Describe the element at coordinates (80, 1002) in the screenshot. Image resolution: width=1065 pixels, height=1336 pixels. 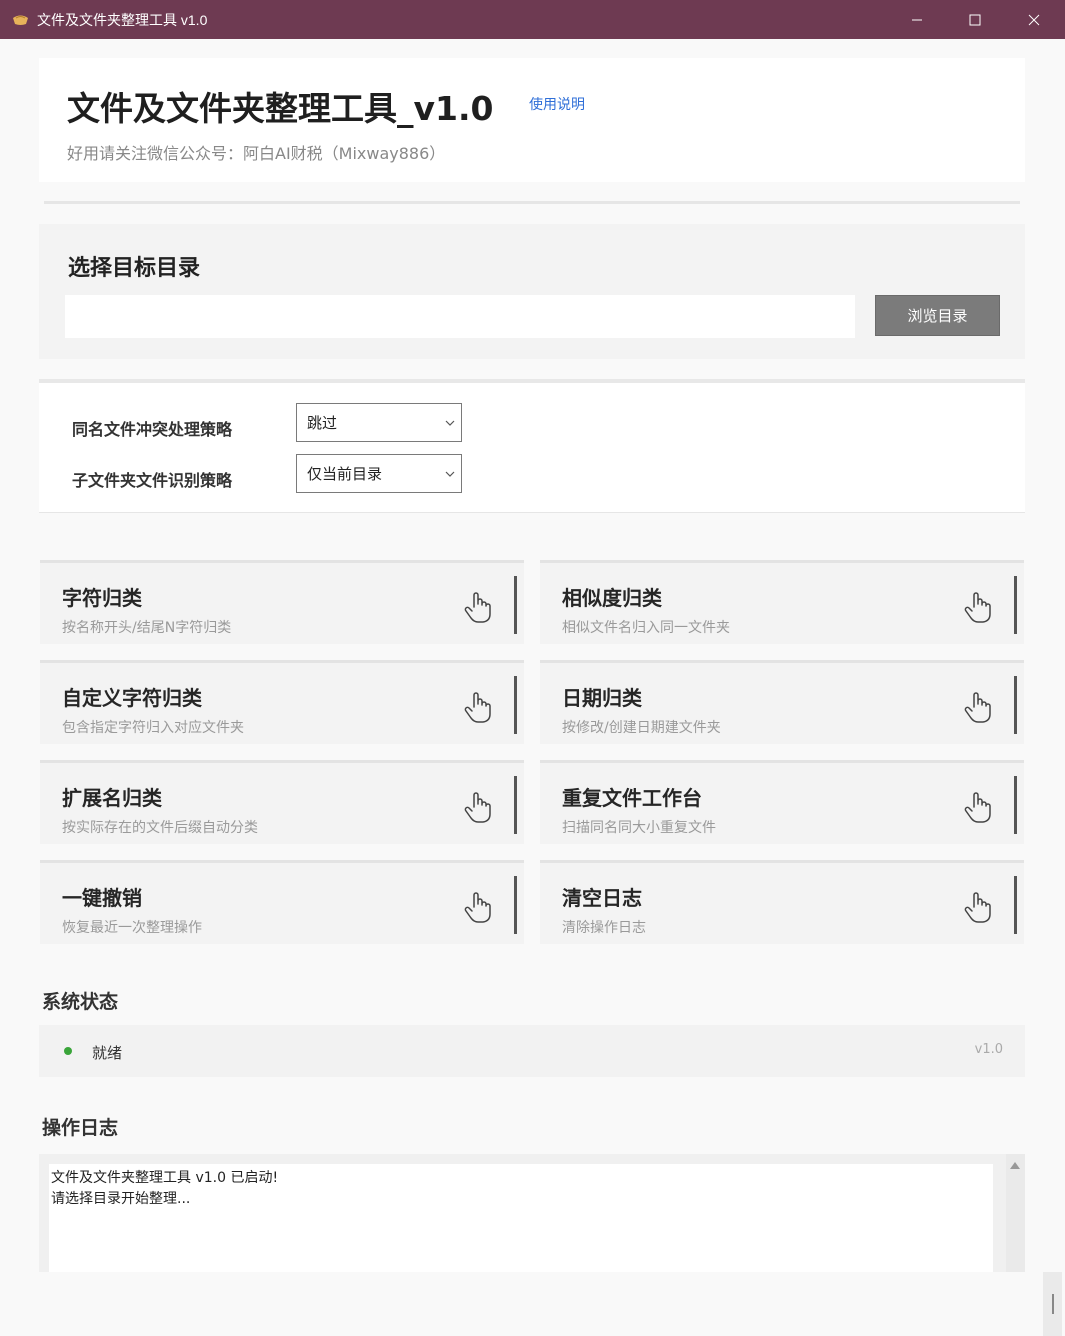
I see `status-section-title: 系统状态` at that location.